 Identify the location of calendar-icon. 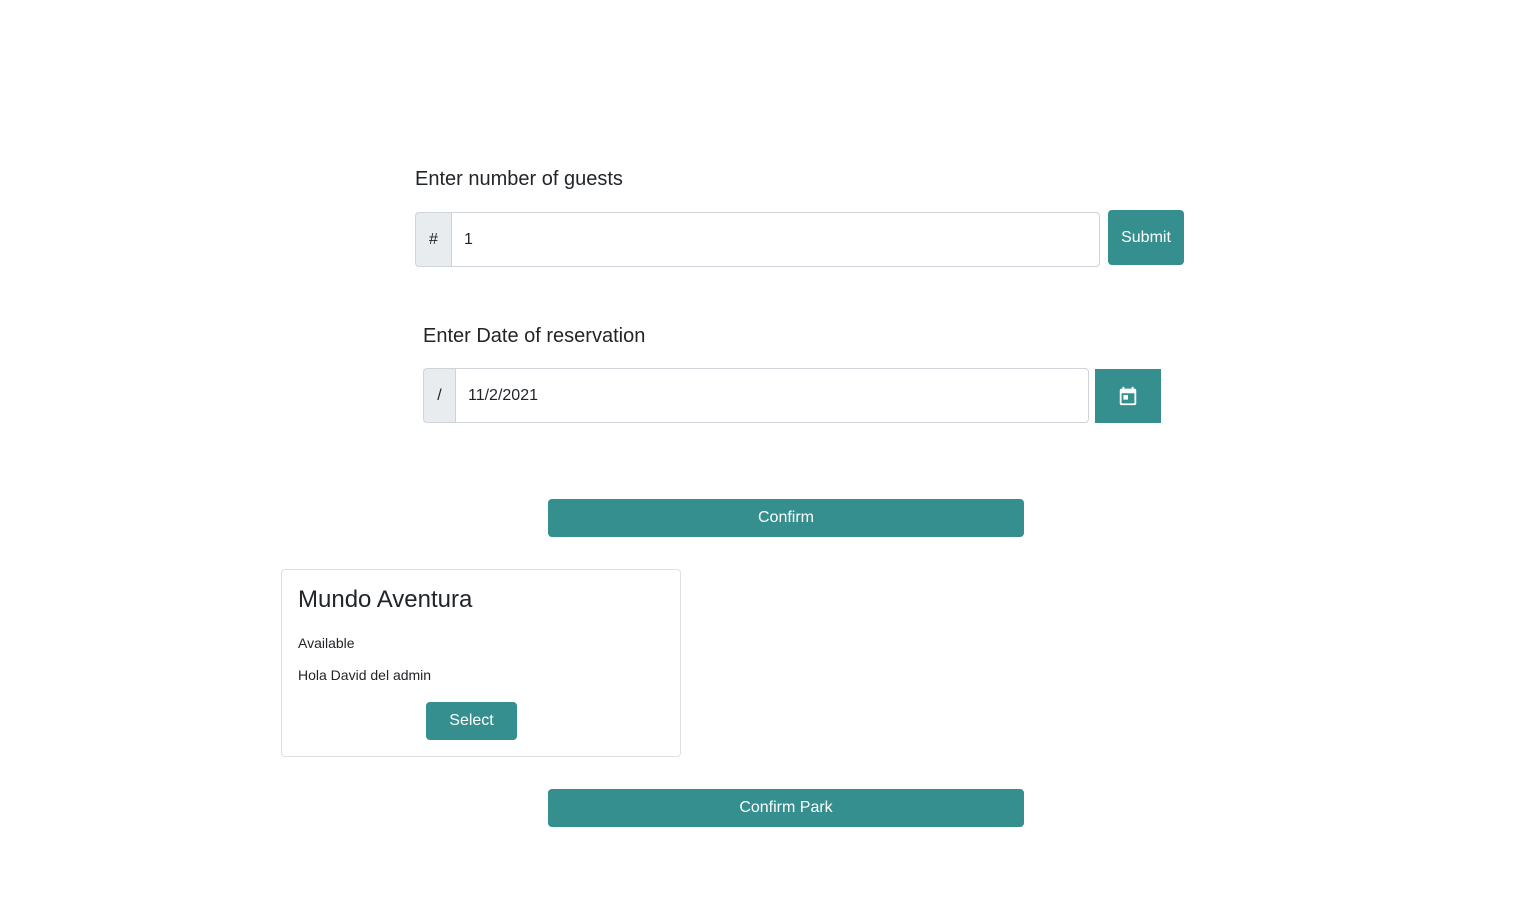
(1128, 396).